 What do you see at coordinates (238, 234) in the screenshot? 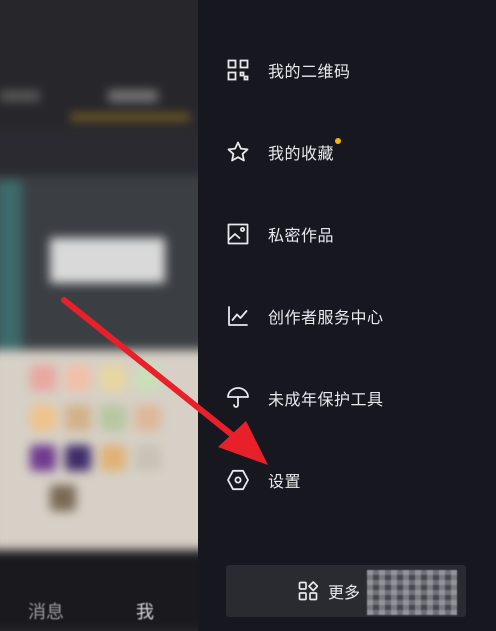
I see `image-icon` at bounding box center [238, 234].